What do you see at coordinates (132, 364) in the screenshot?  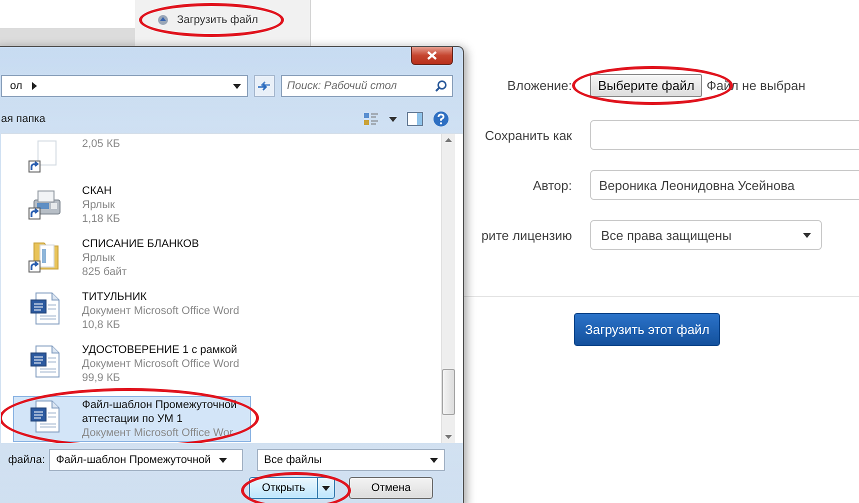 I see `file-item: УДОСТОВЕРЕНИЕ 1 с рамкой Документ Microsoft Office Word 99,9 КБ` at bounding box center [132, 364].